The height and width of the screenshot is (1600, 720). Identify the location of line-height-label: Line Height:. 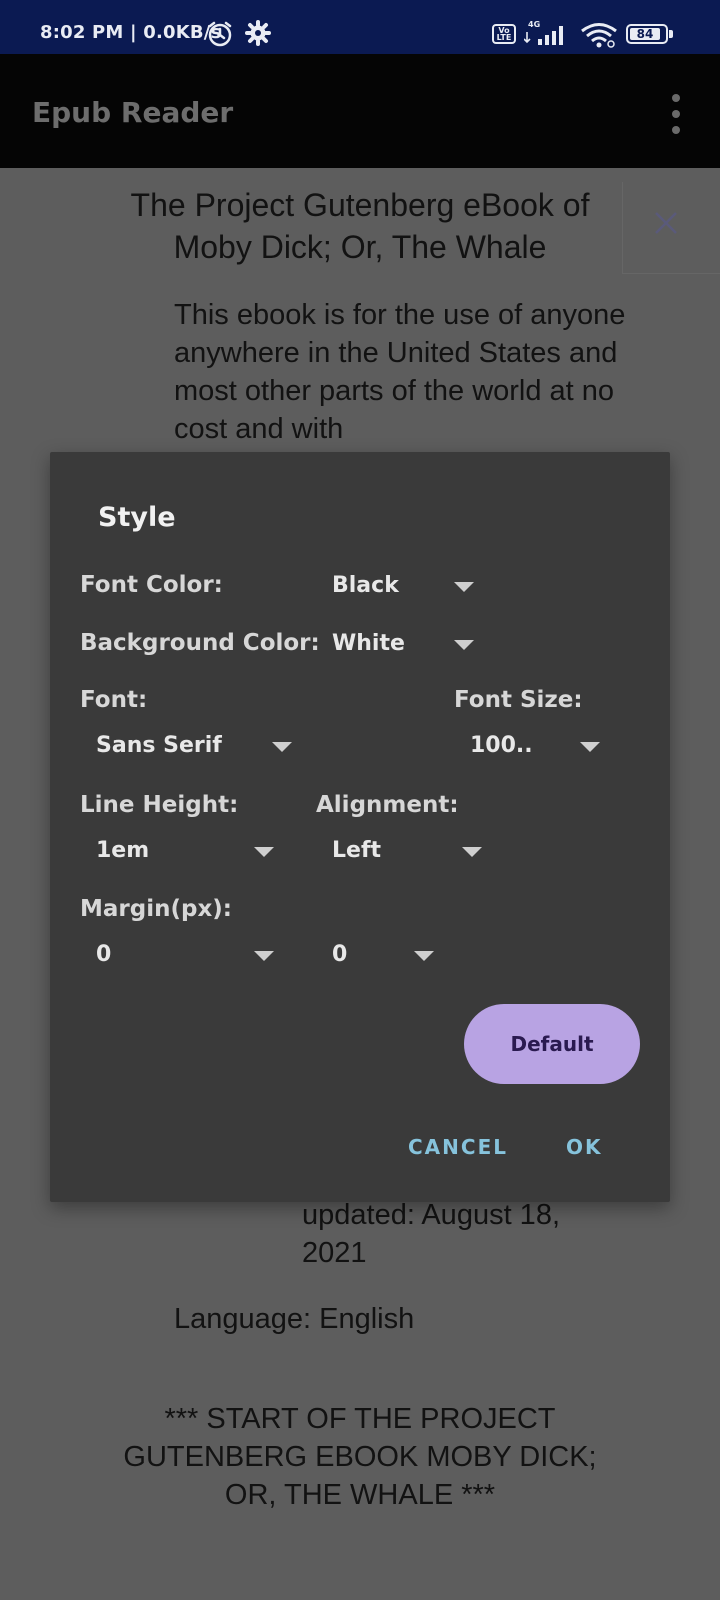
(159, 805).